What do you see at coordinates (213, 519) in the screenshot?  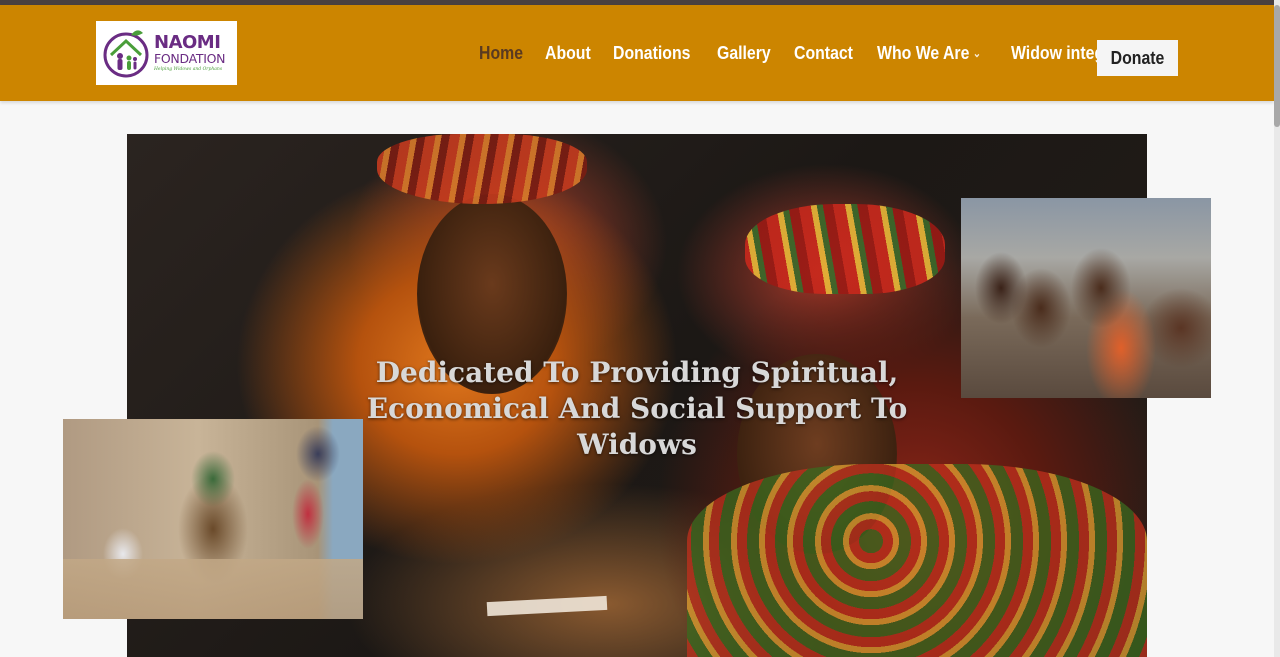 I see `widows-outdoor-photo` at bounding box center [213, 519].